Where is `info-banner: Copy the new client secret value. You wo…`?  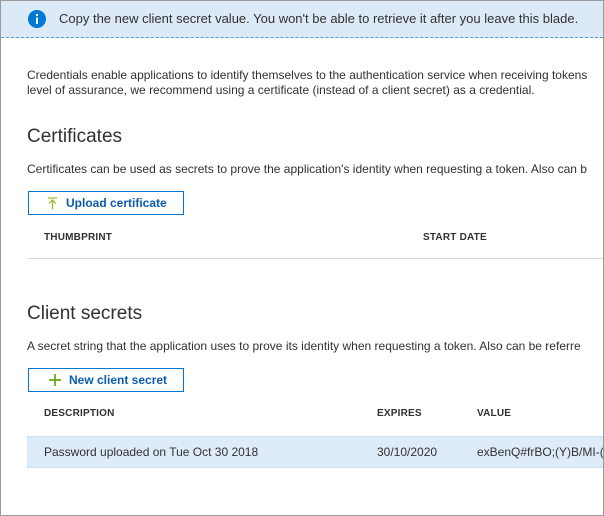
info-banner: Copy the new client secret value. You wo… is located at coordinates (302, 19).